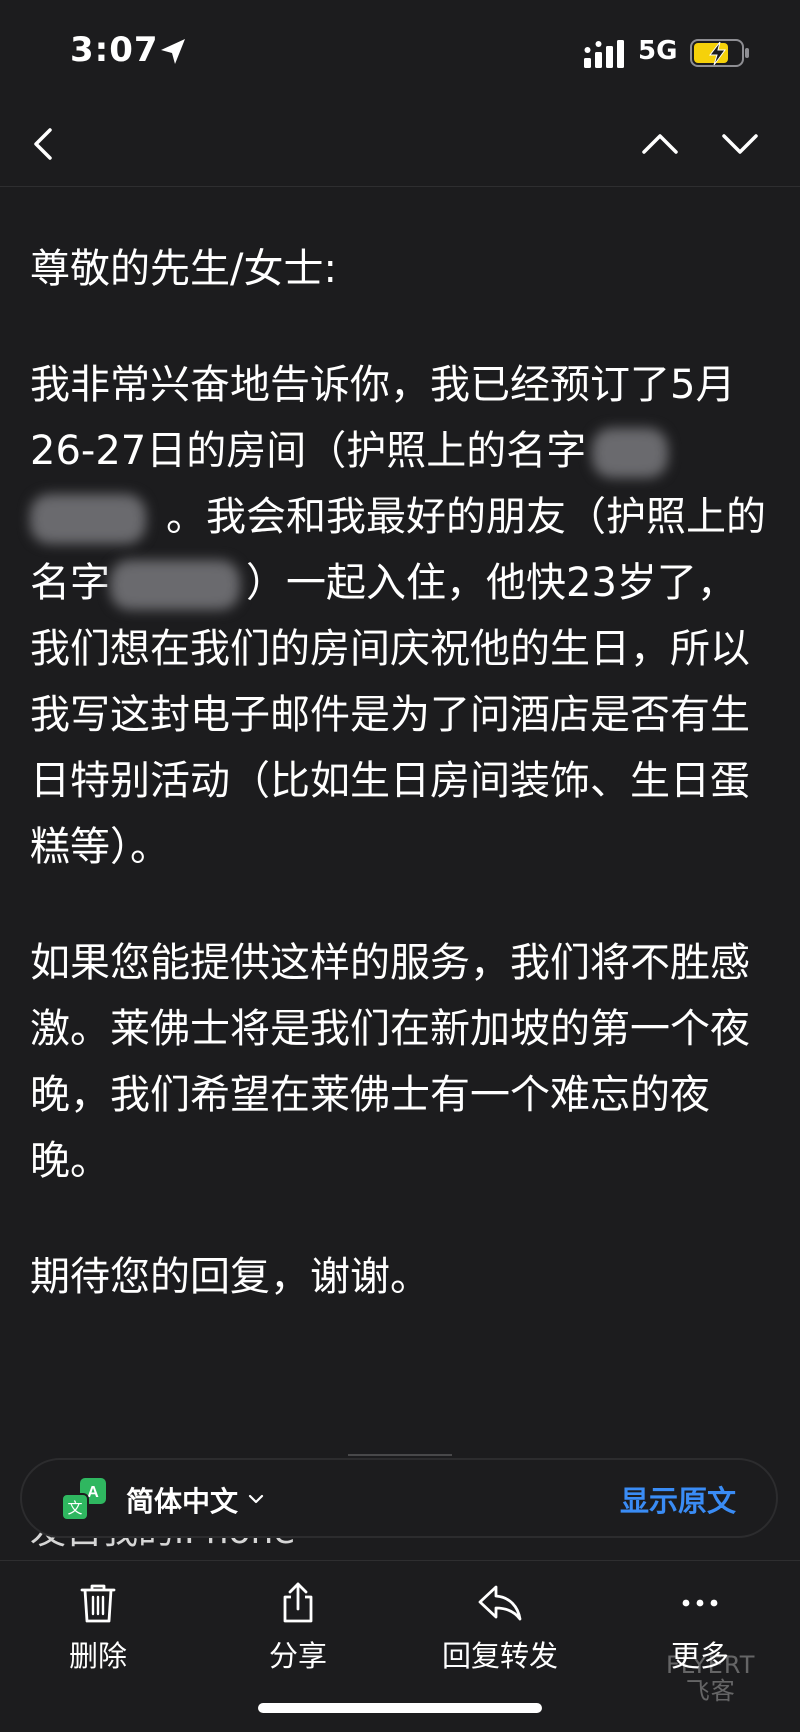 This screenshot has height=1732, width=800. I want to click on status-bar: 3:07 5G, so click(400, 50).